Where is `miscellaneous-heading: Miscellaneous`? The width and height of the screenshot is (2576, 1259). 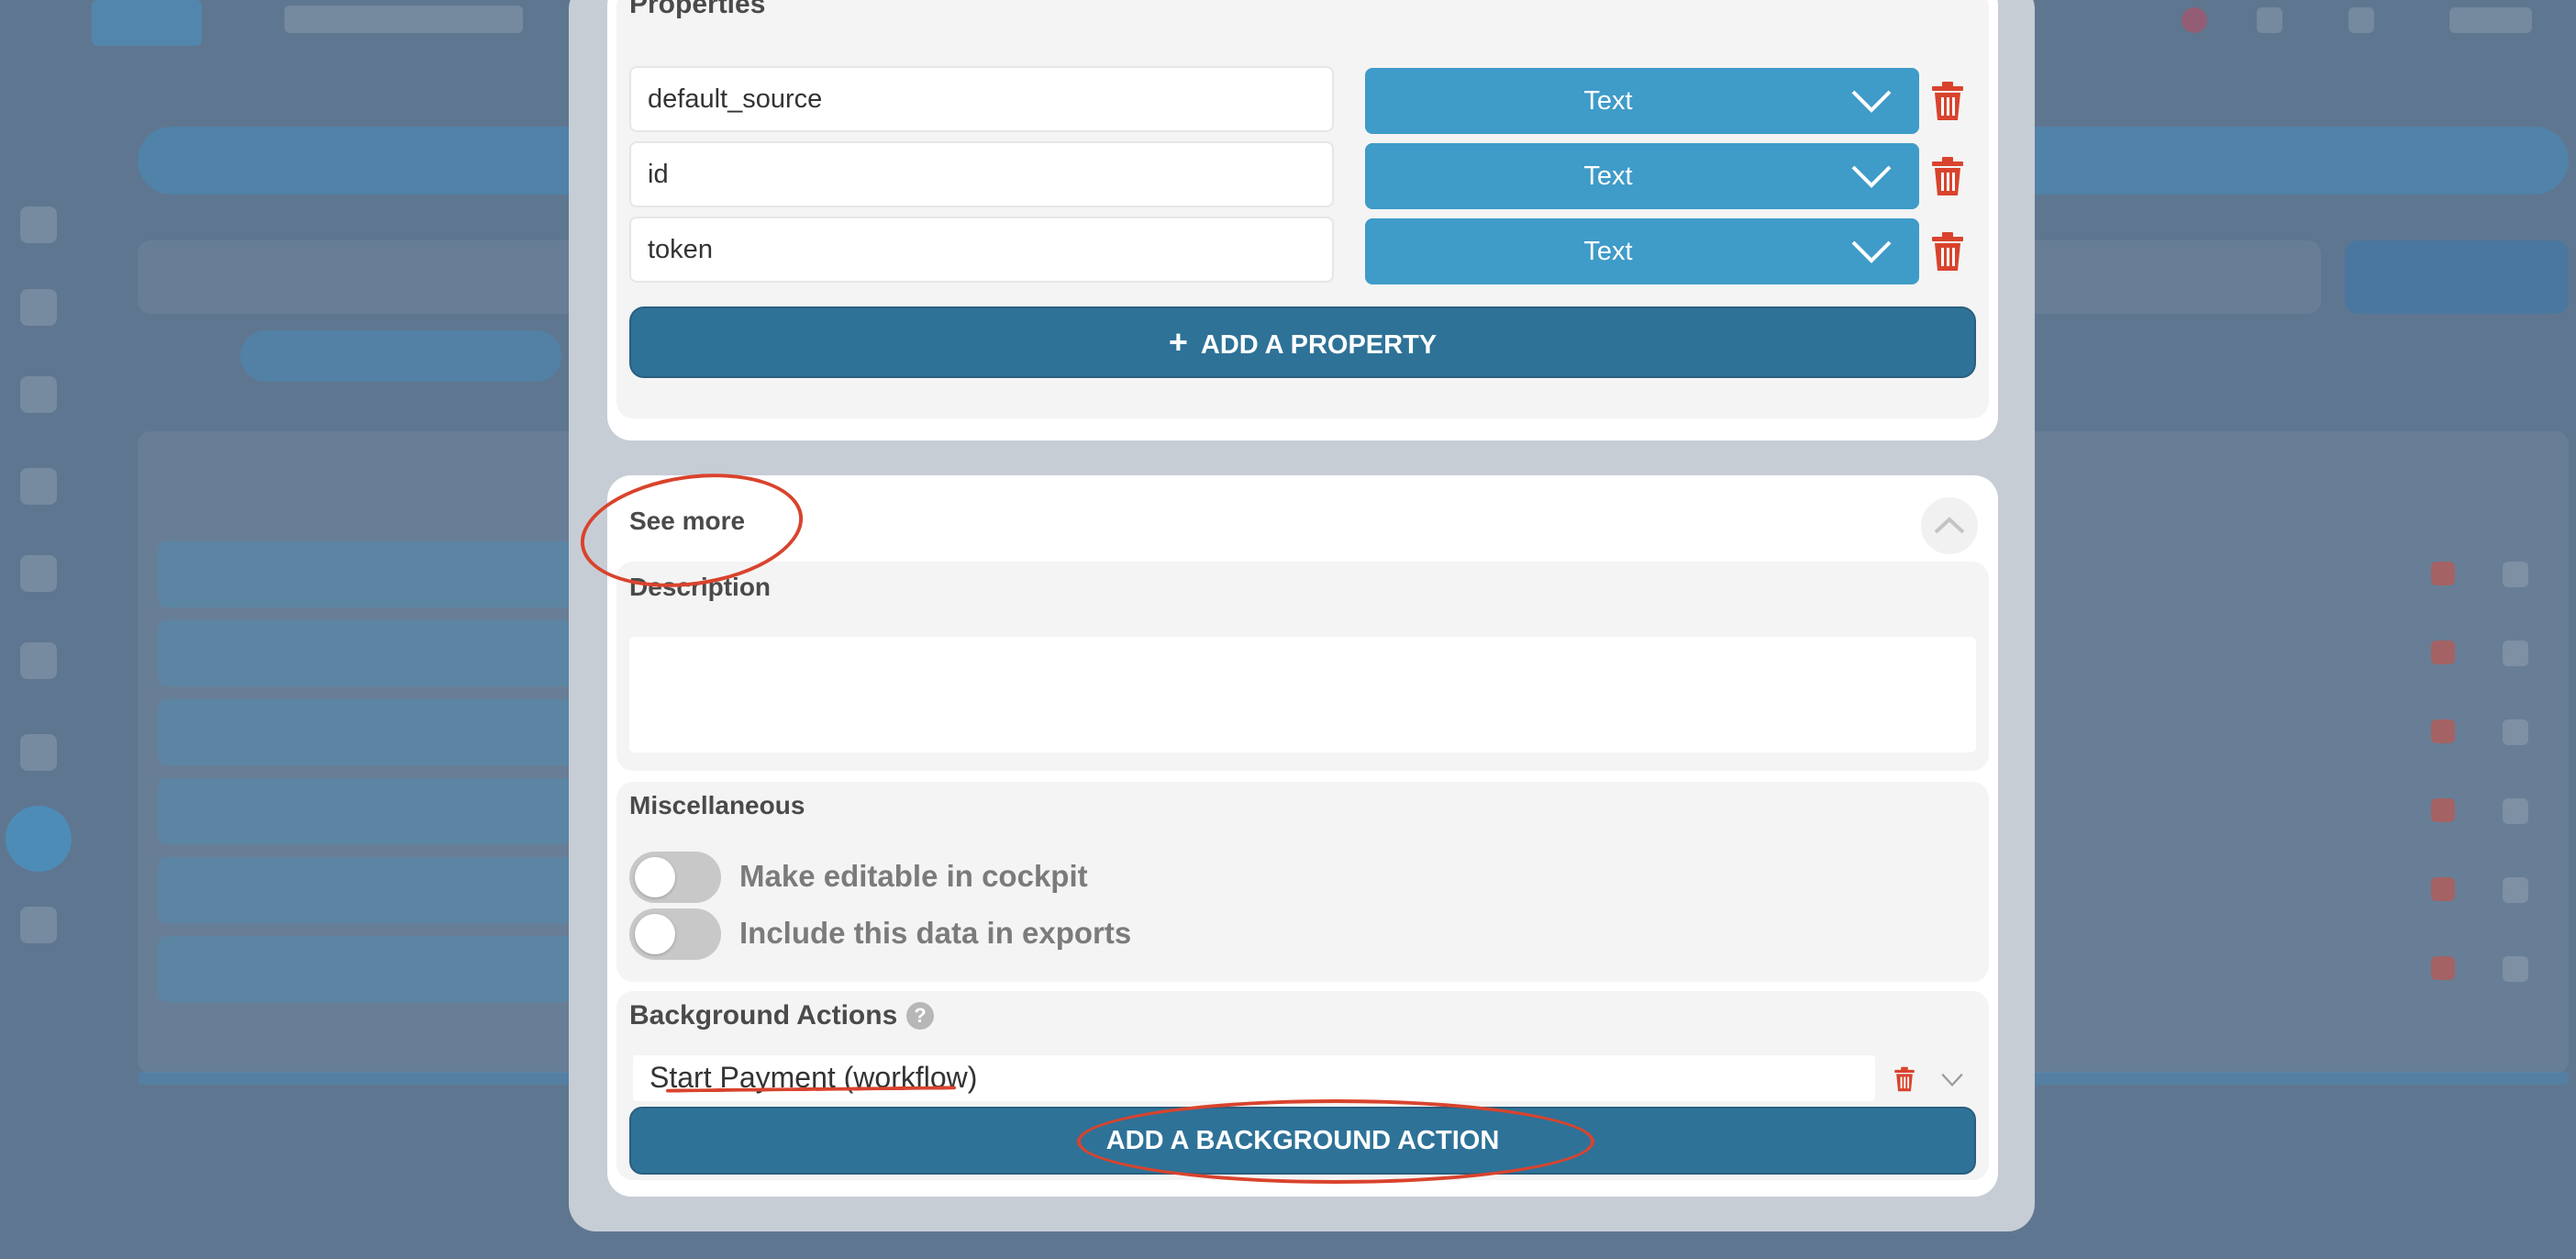 miscellaneous-heading: Miscellaneous is located at coordinates (717, 805).